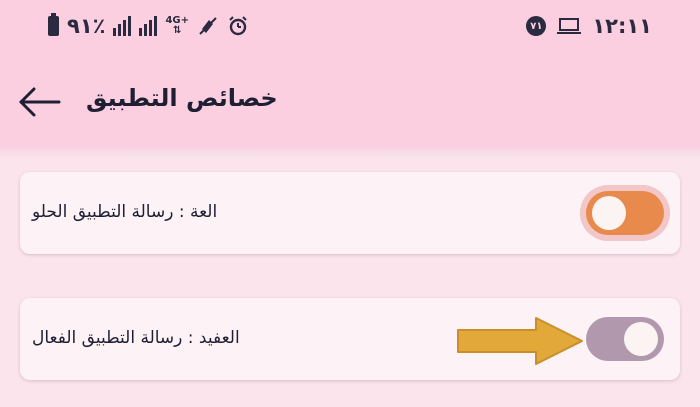 Image resolution: width=700 pixels, height=407 pixels. I want to click on setting-label-2: ﺍﻟﻌﻔﻴﺪ : ﺭﺳﺎﻟﺔ ﺍﻟﺘﻄﺒﻴﻖ ﺍﻟﻔﻌﺎﻝ, so click(136, 338).